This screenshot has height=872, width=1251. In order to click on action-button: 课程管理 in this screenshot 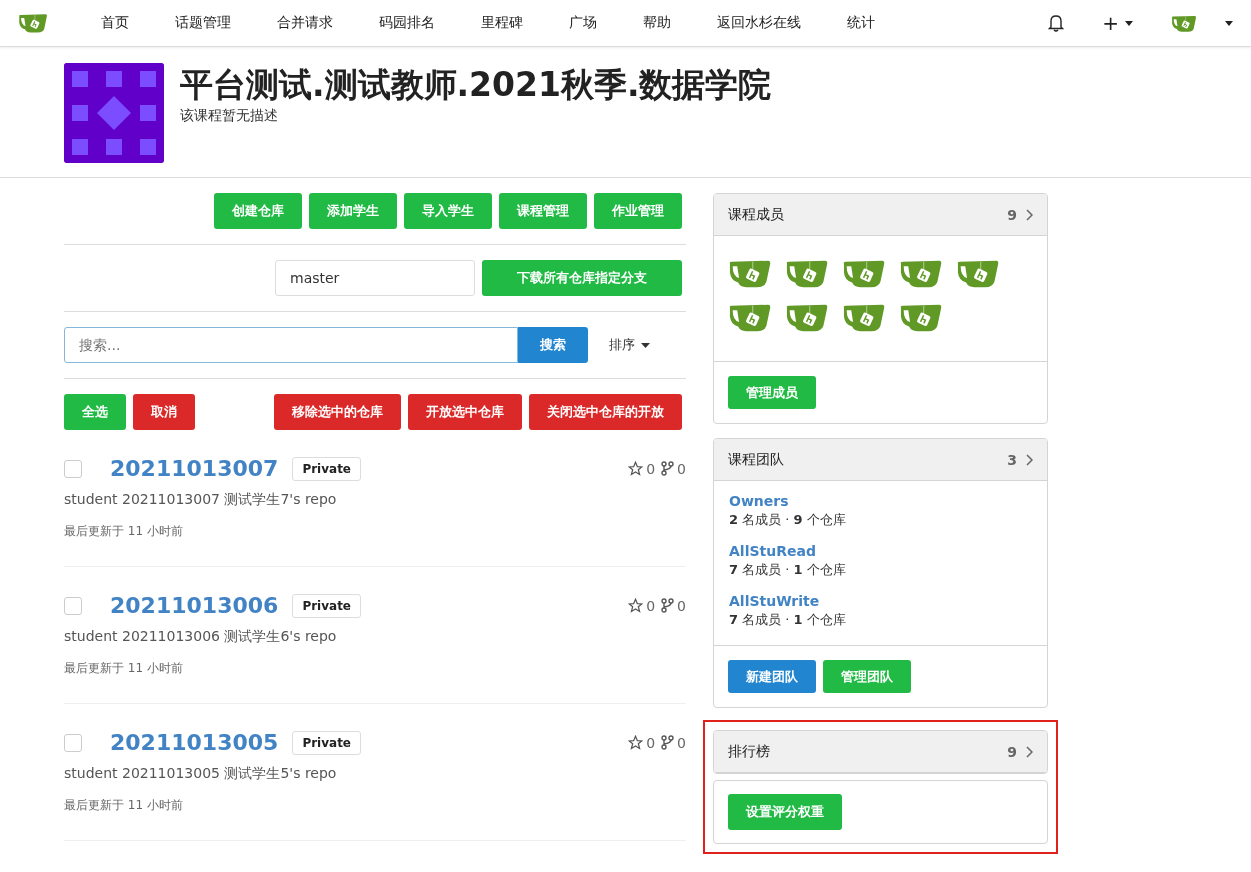, I will do `click(543, 211)`.